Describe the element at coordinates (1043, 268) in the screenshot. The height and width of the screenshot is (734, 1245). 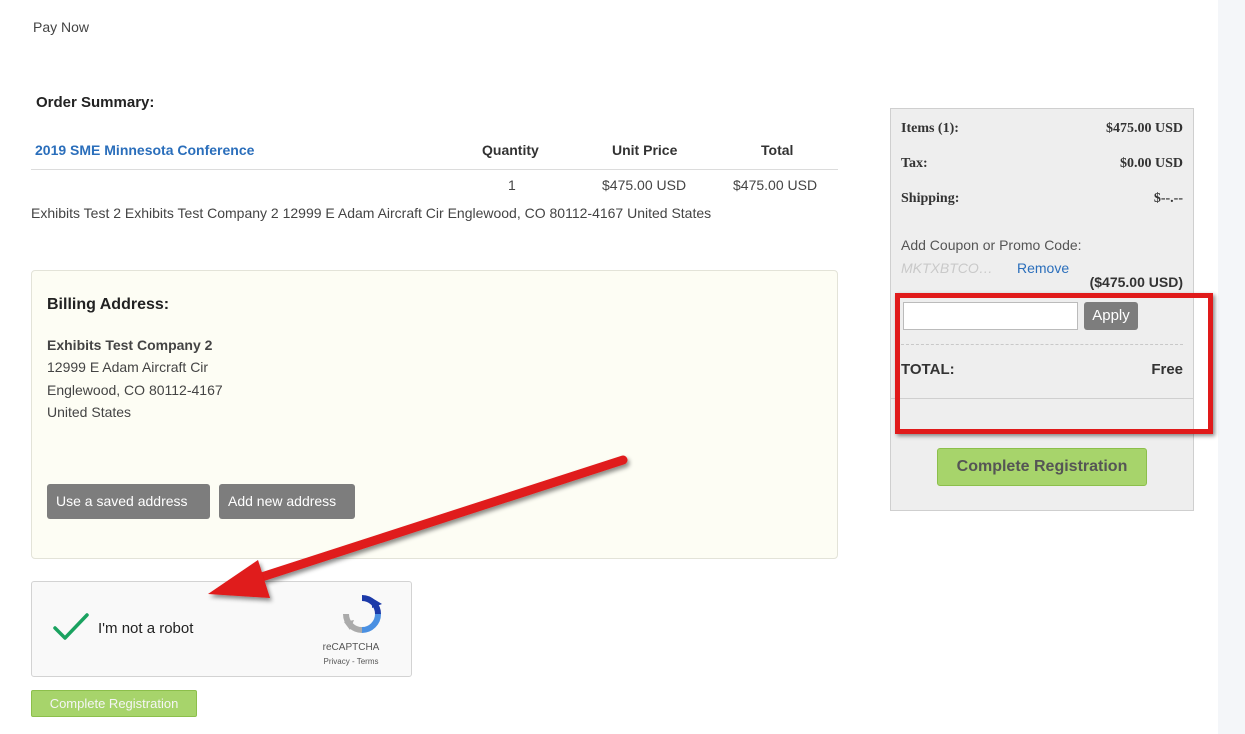
I see `remove-coupon-link: Remove` at that location.